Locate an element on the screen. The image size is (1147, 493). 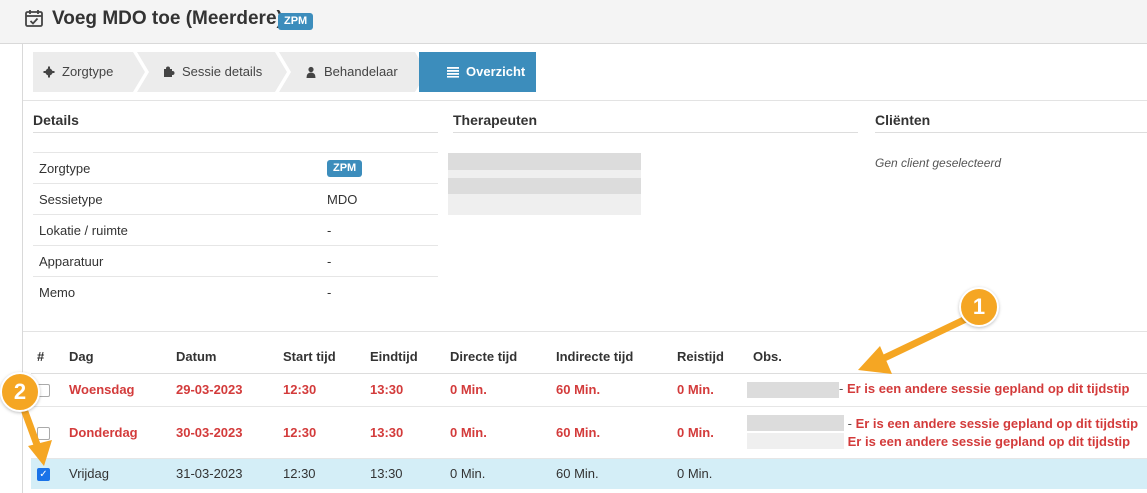
detail-row: Sessietype MDO is located at coordinates (235, 199).